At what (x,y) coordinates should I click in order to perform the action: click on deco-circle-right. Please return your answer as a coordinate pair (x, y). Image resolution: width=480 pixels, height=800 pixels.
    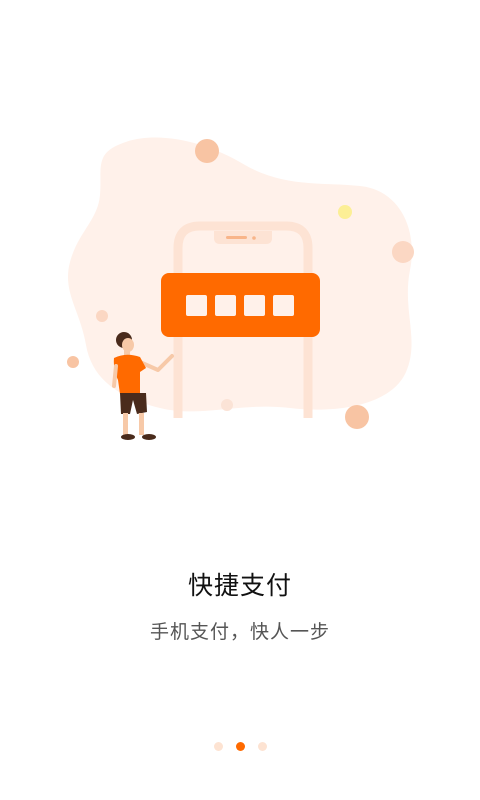
    Looking at the image, I should click on (403, 252).